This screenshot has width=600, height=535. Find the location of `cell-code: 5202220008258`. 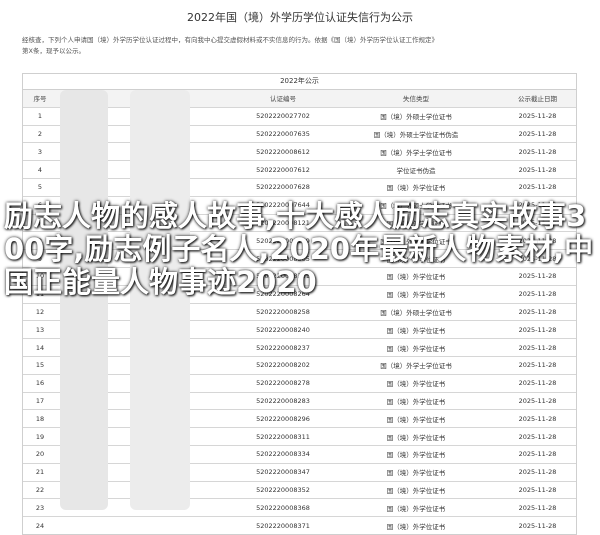

cell-code: 5202220008258 is located at coordinates (283, 311).